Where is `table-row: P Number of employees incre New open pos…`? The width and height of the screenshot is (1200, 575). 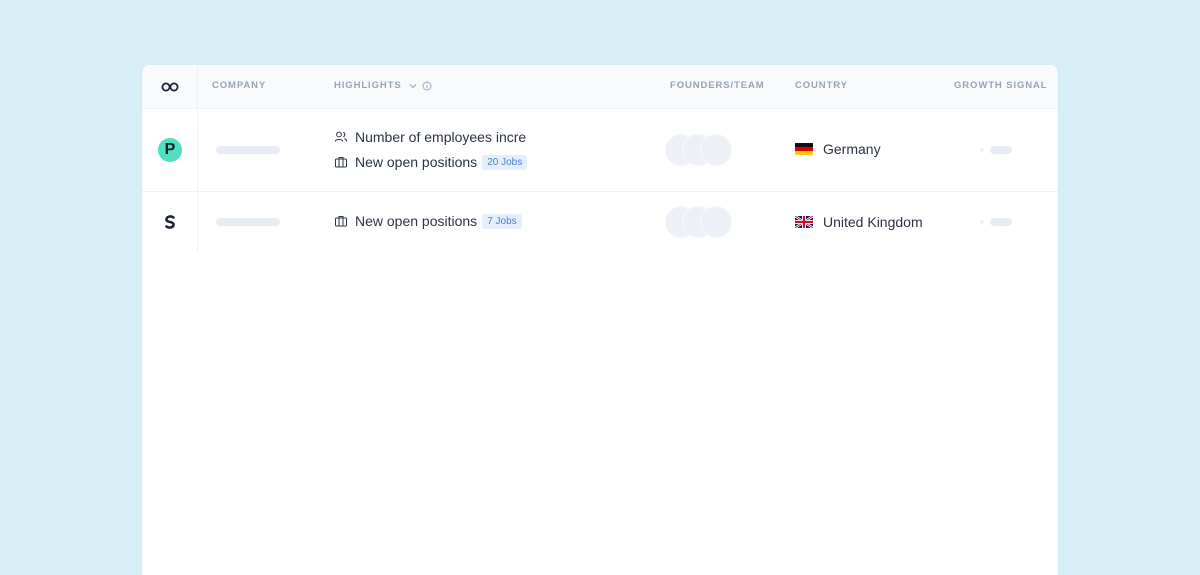
table-row: P Number of employees incre New open pos… is located at coordinates (600, 150).